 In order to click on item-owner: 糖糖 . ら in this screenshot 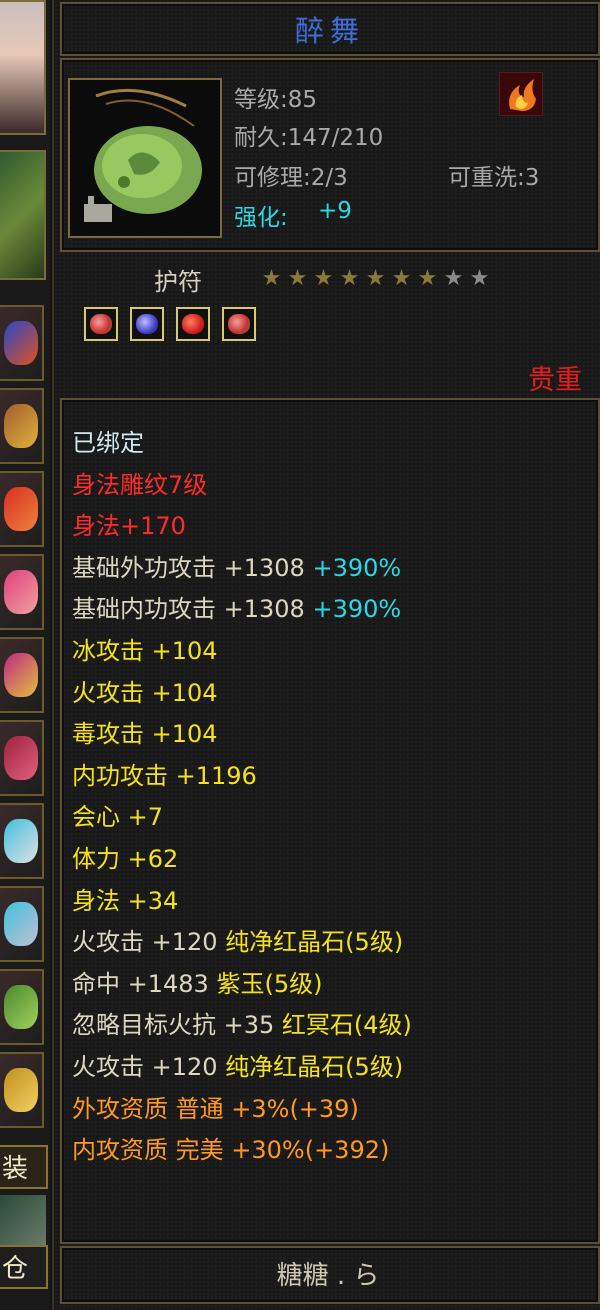, I will do `click(328, 1276)`.